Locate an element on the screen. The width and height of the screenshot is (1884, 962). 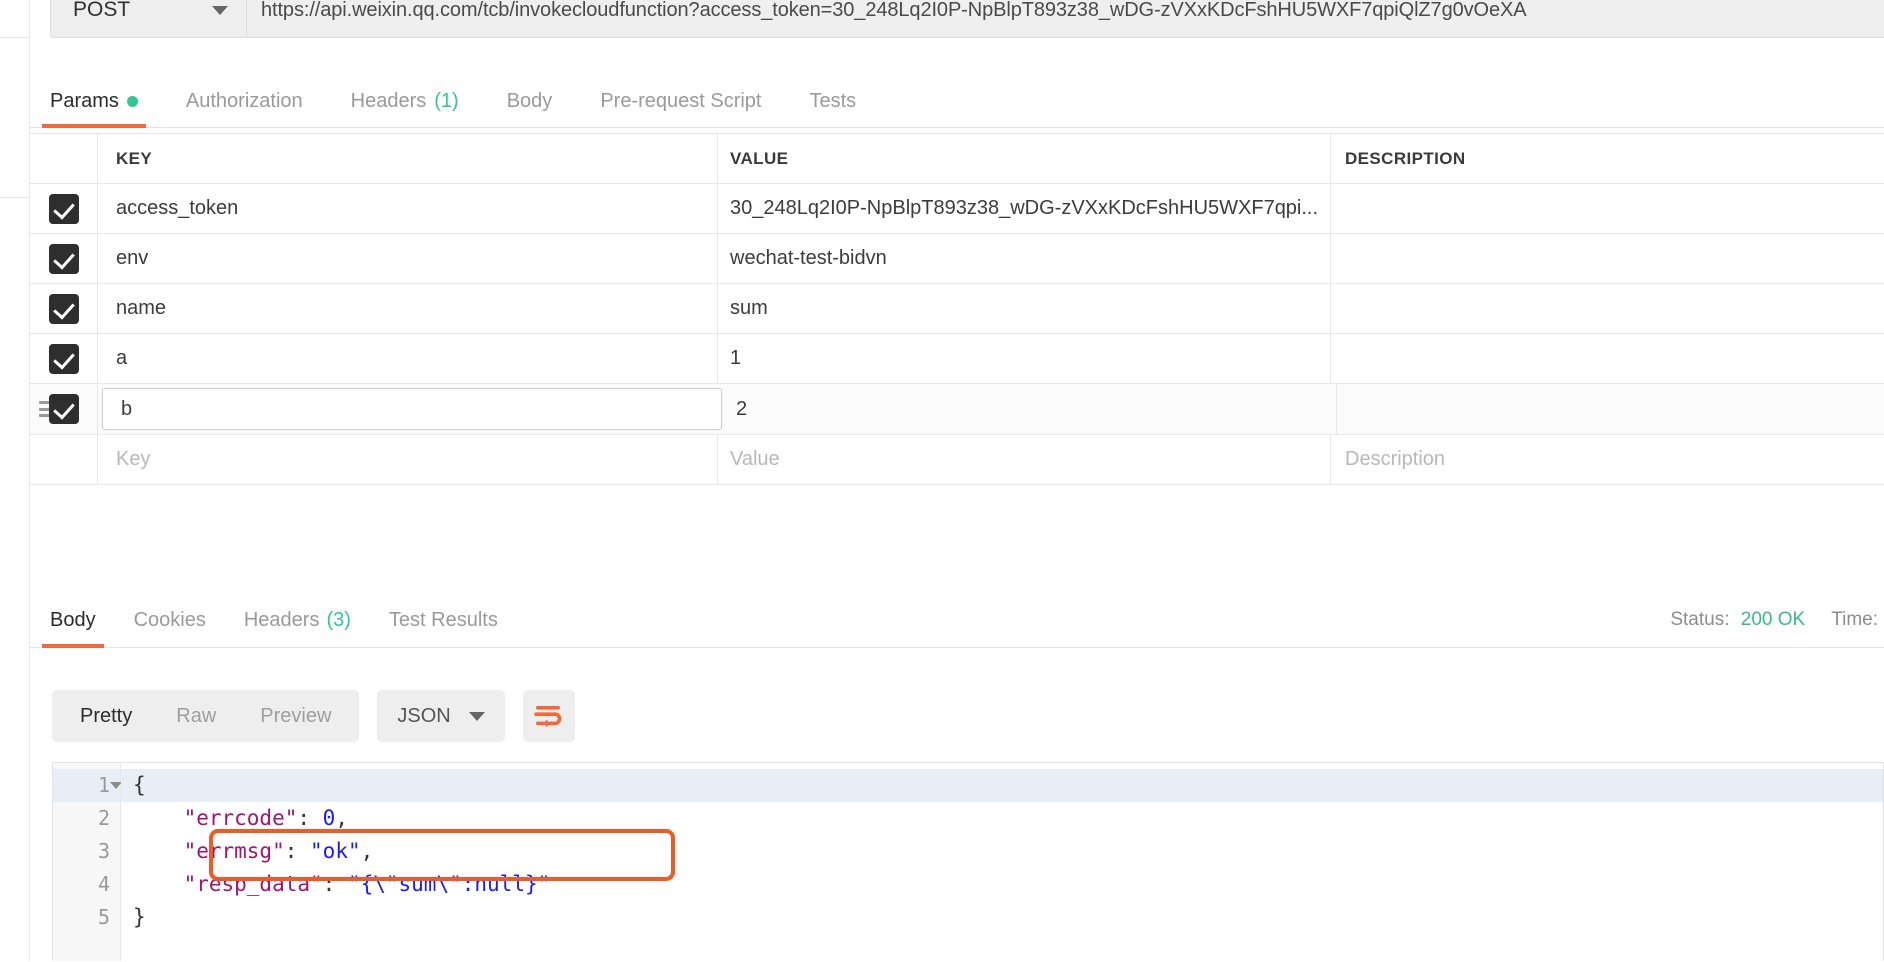
http-method-label: POST is located at coordinates (102, 10).